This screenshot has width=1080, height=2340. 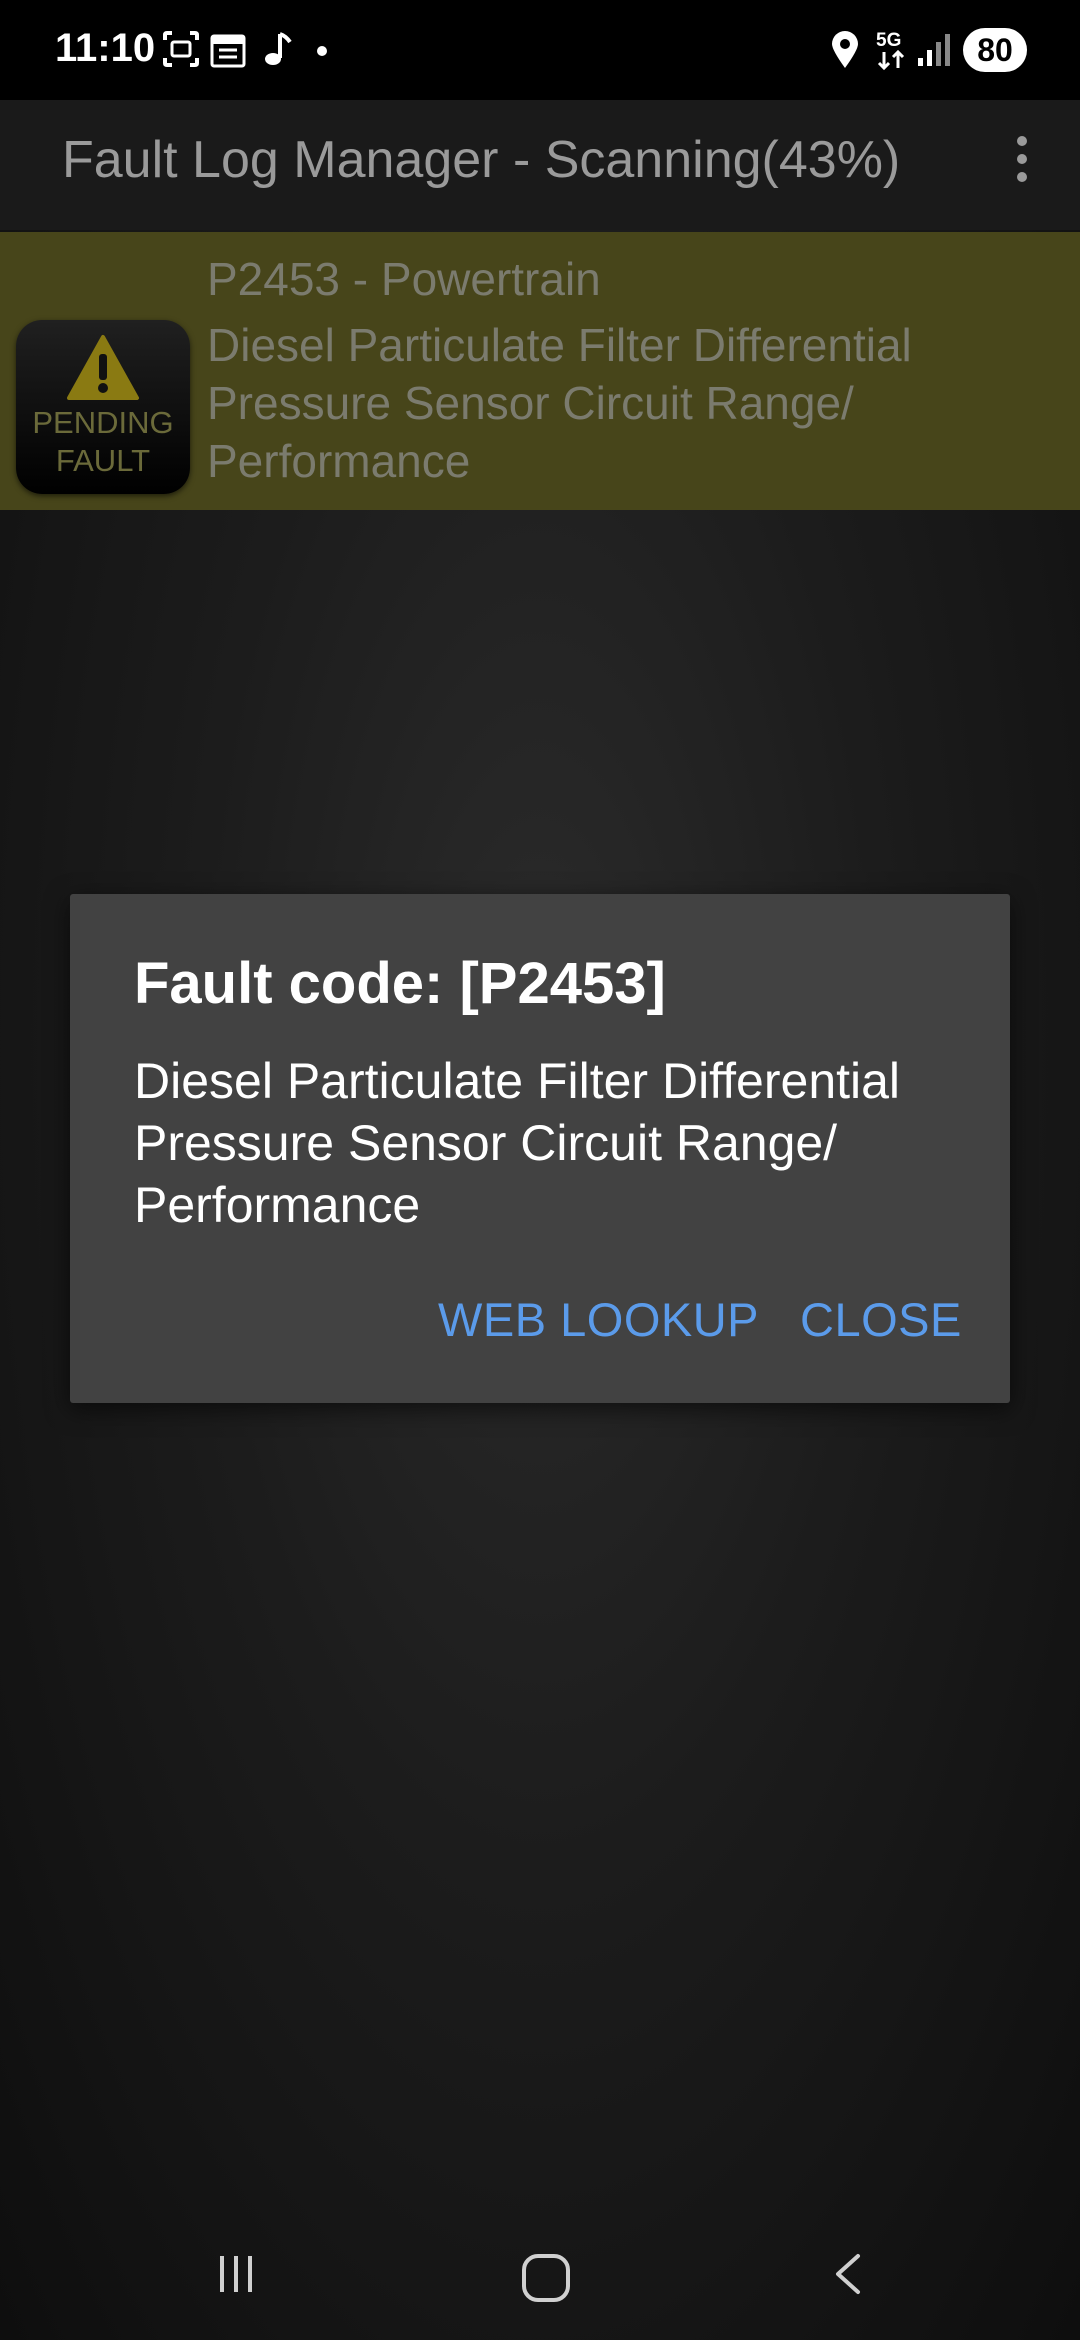 What do you see at coordinates (847, 2276) in the screenshot?
I see `back-icon` at bounding box center [847, 2276].